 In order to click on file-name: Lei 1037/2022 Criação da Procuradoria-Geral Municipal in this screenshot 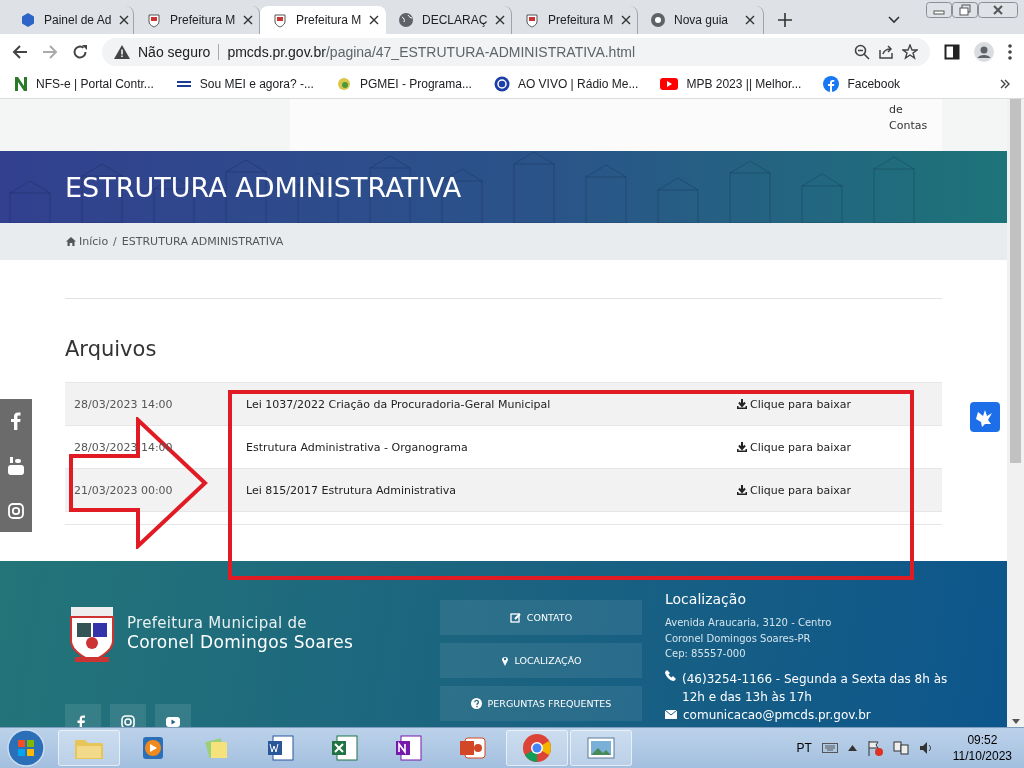, I will do `click(399, 404)`.